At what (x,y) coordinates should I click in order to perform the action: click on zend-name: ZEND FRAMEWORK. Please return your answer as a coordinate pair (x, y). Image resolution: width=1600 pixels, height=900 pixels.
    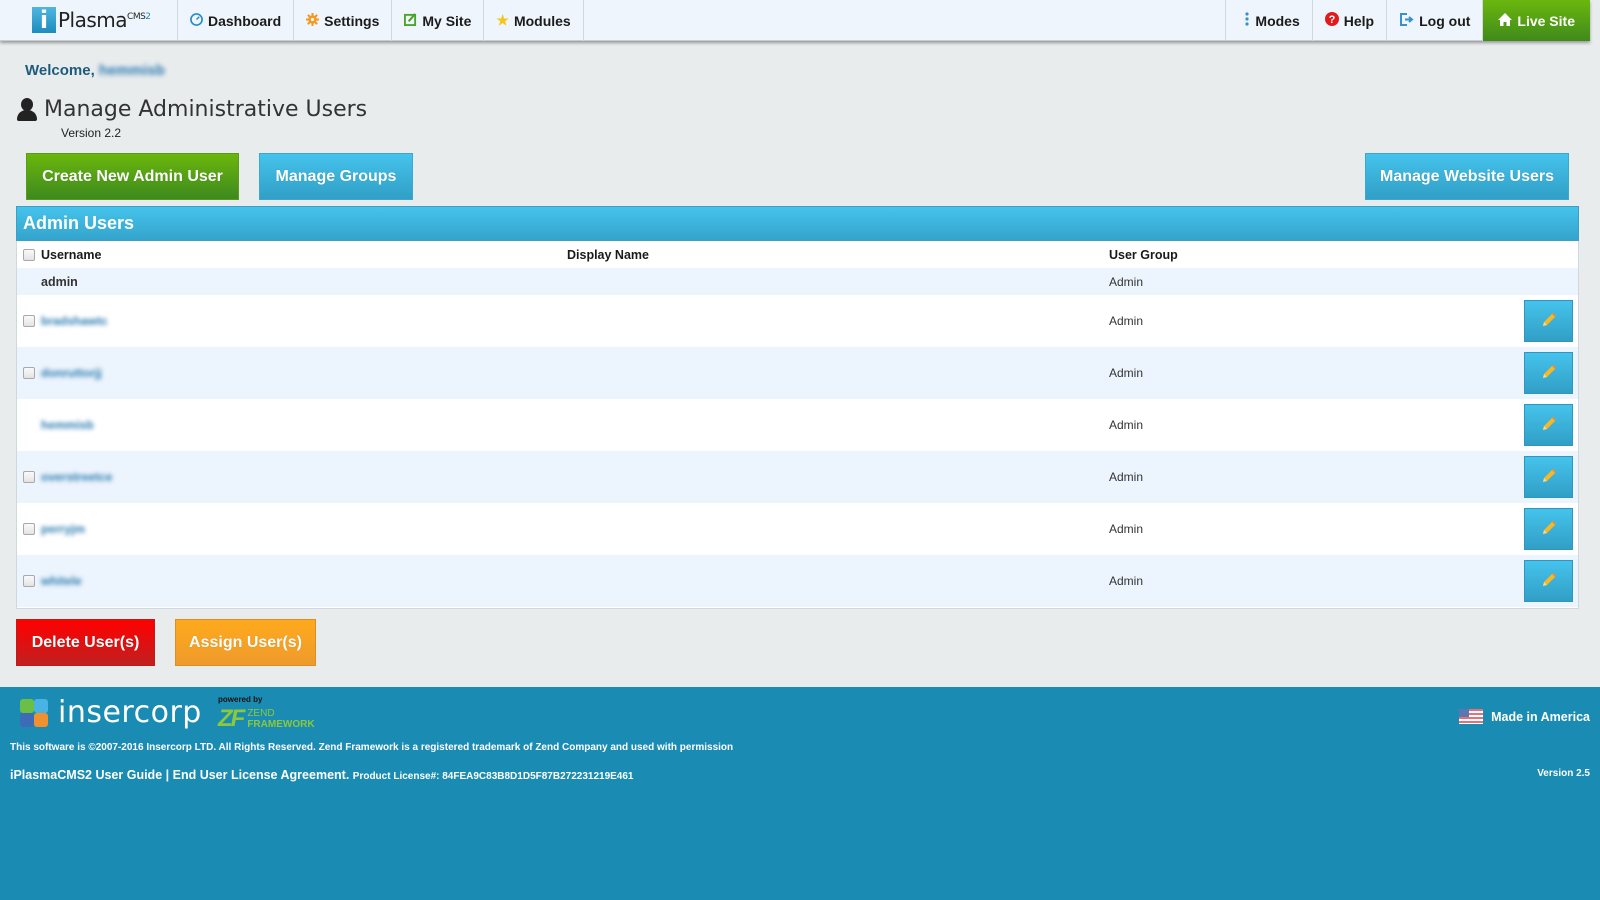
    Looking at the image, I should click on (280, 719).